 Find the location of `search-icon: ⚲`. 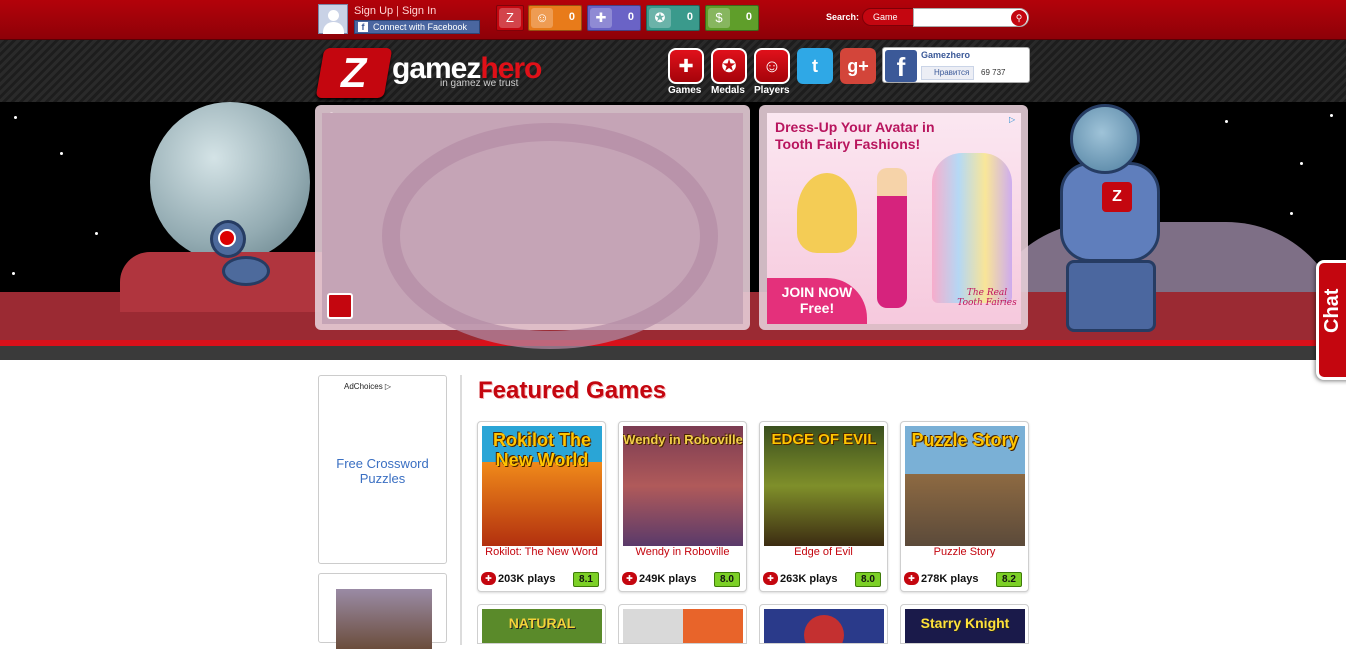

search-icon: ⚲ is located at coordinates (1019, 18).